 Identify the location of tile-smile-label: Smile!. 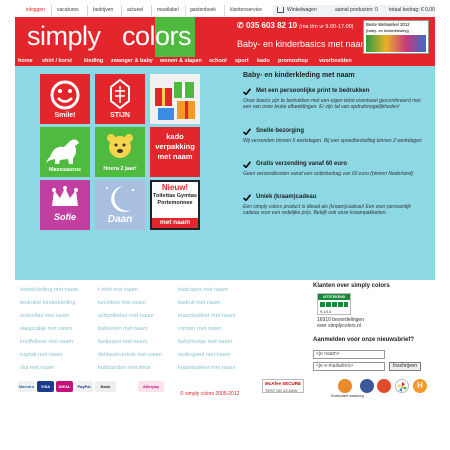
(65, 115).